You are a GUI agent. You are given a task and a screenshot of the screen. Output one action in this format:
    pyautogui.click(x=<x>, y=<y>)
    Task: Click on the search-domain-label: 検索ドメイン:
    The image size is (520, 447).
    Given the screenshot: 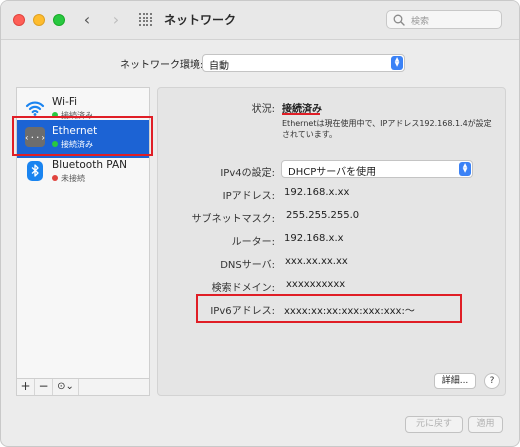 What is the action you would take?
    pyautogui.click(x=243, y=288)
    